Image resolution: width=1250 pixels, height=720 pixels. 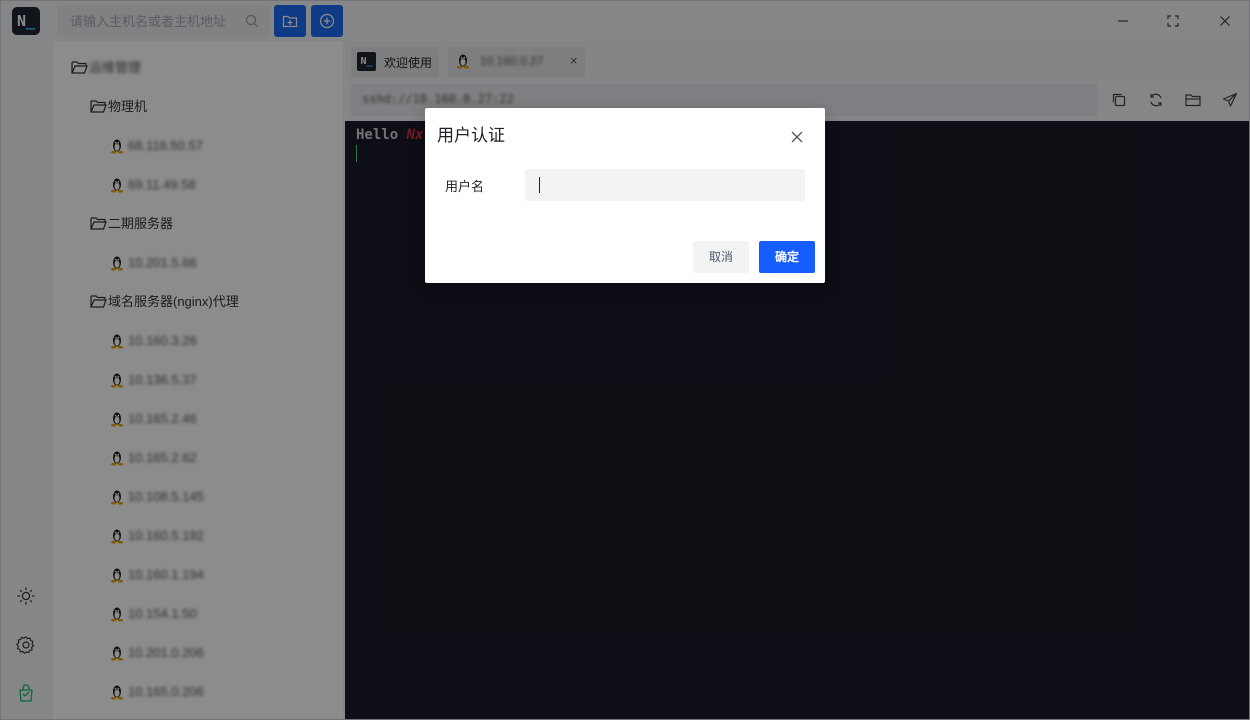 I want to click on username-label: 用户名, so click(x=465, y=186).